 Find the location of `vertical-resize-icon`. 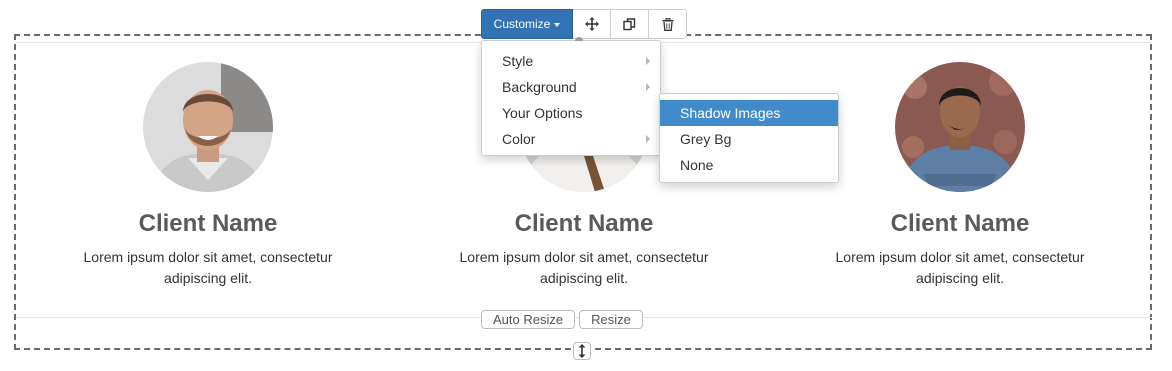

vertical-resize-icon is located at coordinates (582, 351).